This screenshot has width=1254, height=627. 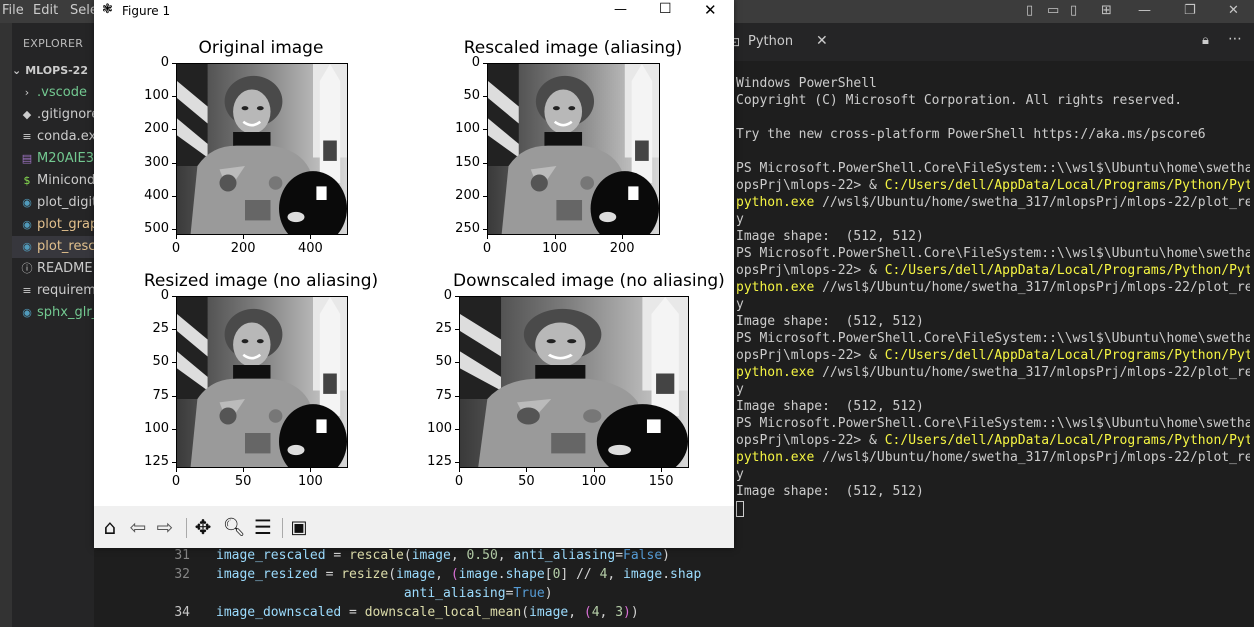 I want to click on terminal-cursor, so click(x=993, y=508).